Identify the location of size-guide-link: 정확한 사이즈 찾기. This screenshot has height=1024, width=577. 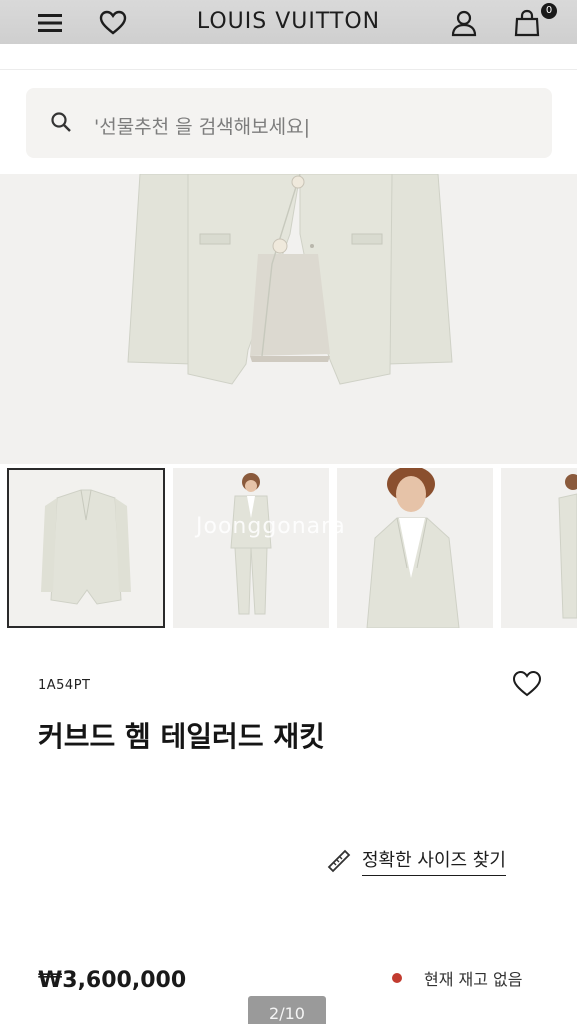
(416, 861).